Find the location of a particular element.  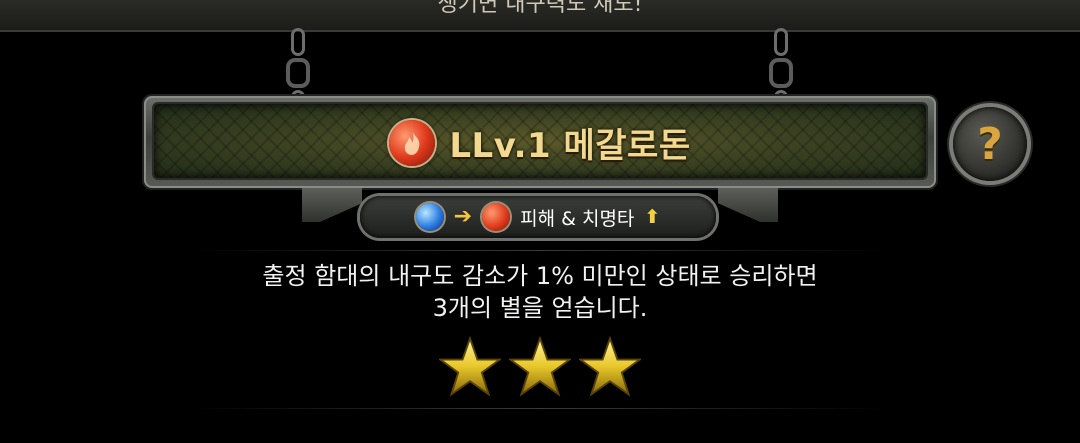

top-bar: 생기면 내구력도 재도! is located at coordinates (540, 16).